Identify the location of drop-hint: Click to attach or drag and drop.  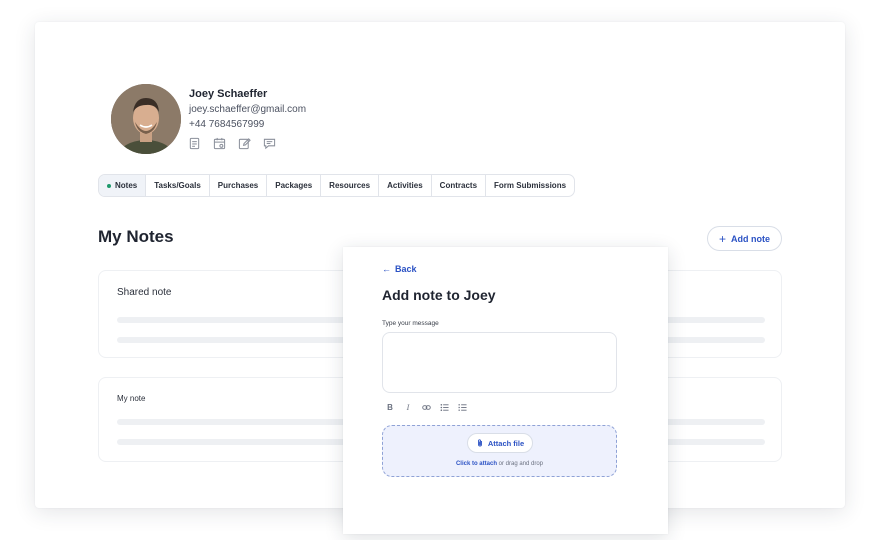
(499, 464).